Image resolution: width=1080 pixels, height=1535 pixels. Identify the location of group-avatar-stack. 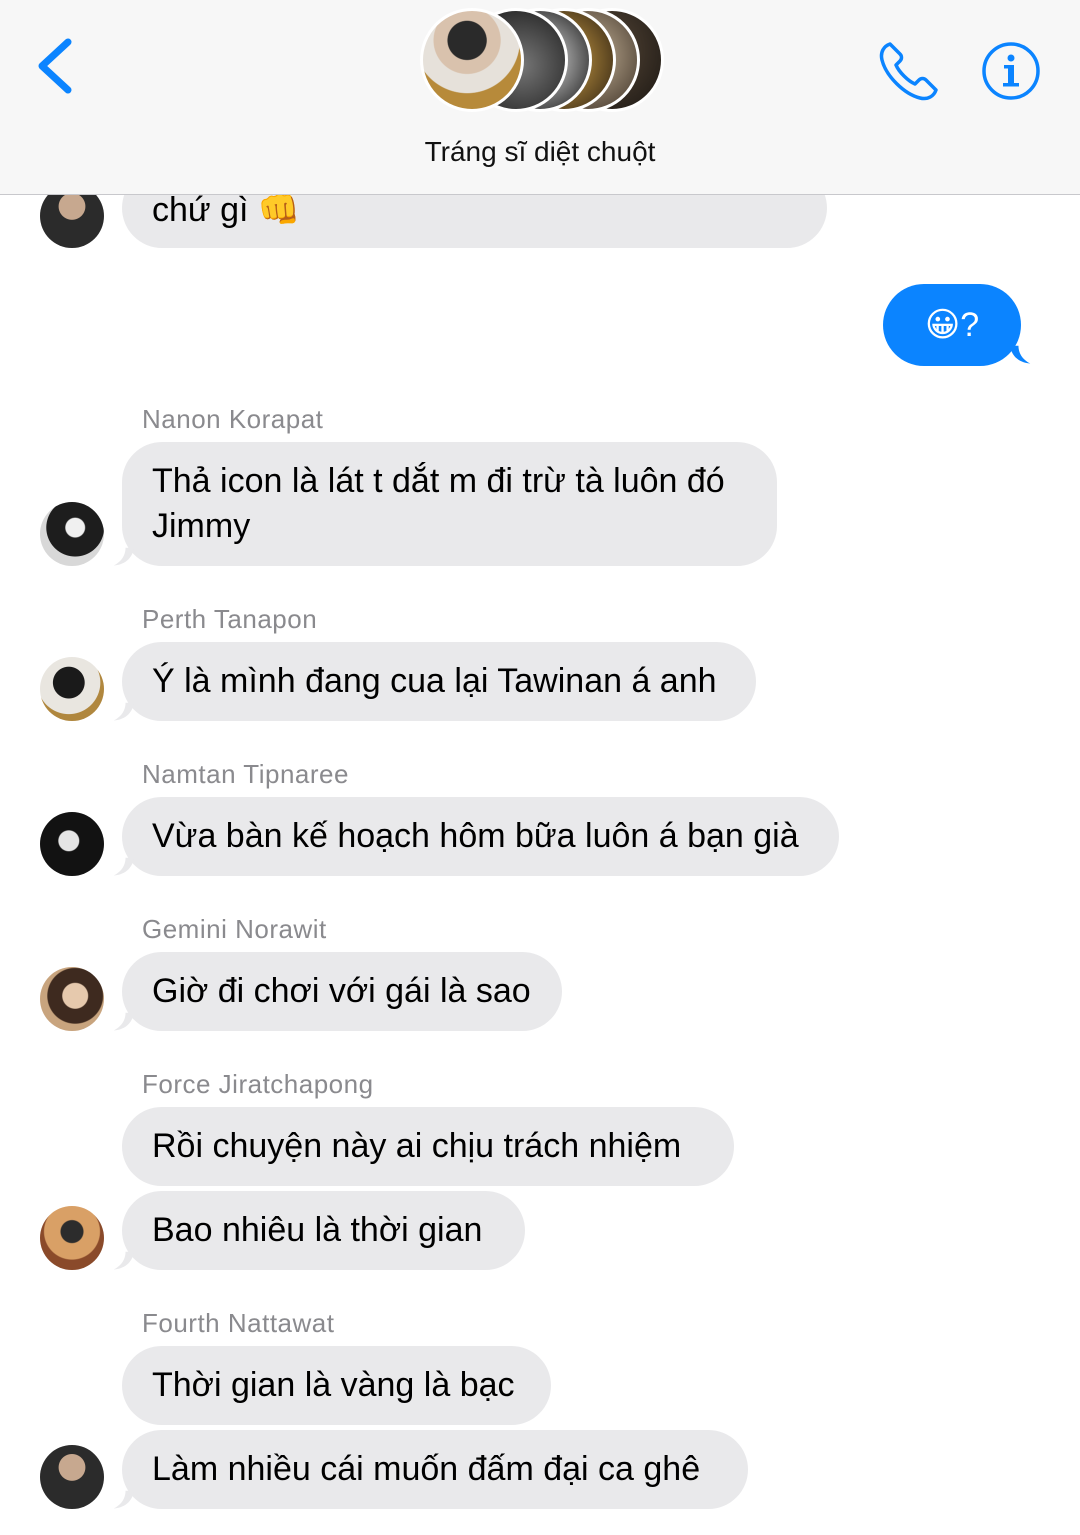
(541, 62).